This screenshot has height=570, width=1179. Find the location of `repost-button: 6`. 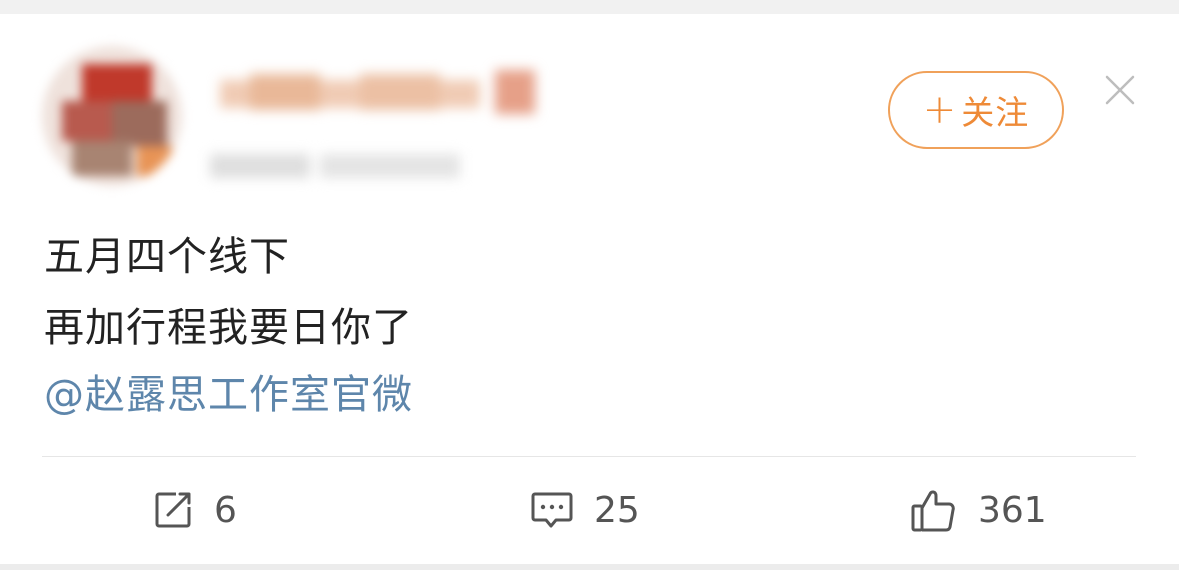

repost-button: 6 is located at coordinates (194, 510).